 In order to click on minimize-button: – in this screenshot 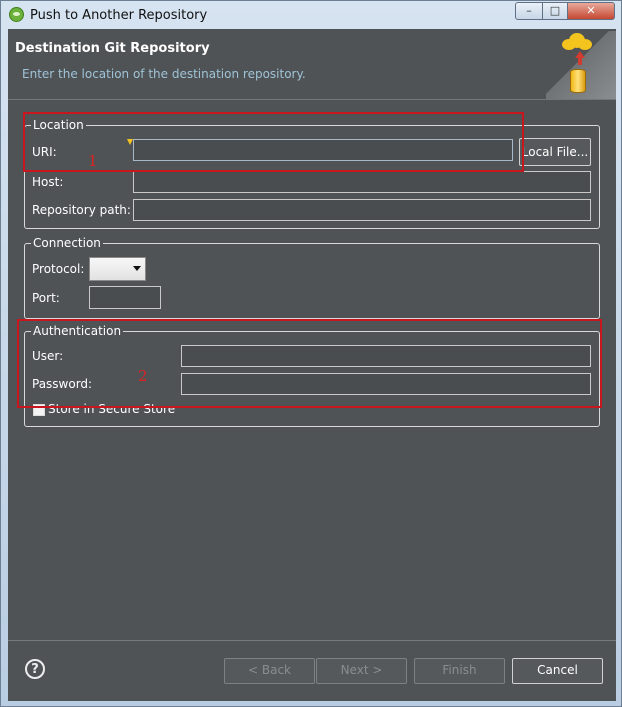, I will do `click(529, 11)`.